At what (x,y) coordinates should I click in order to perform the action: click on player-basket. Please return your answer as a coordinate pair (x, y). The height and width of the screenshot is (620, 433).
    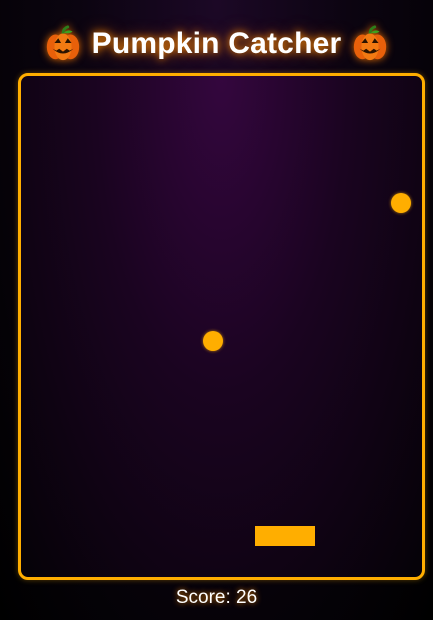
    Looking at the image, I should click on (285, 536).